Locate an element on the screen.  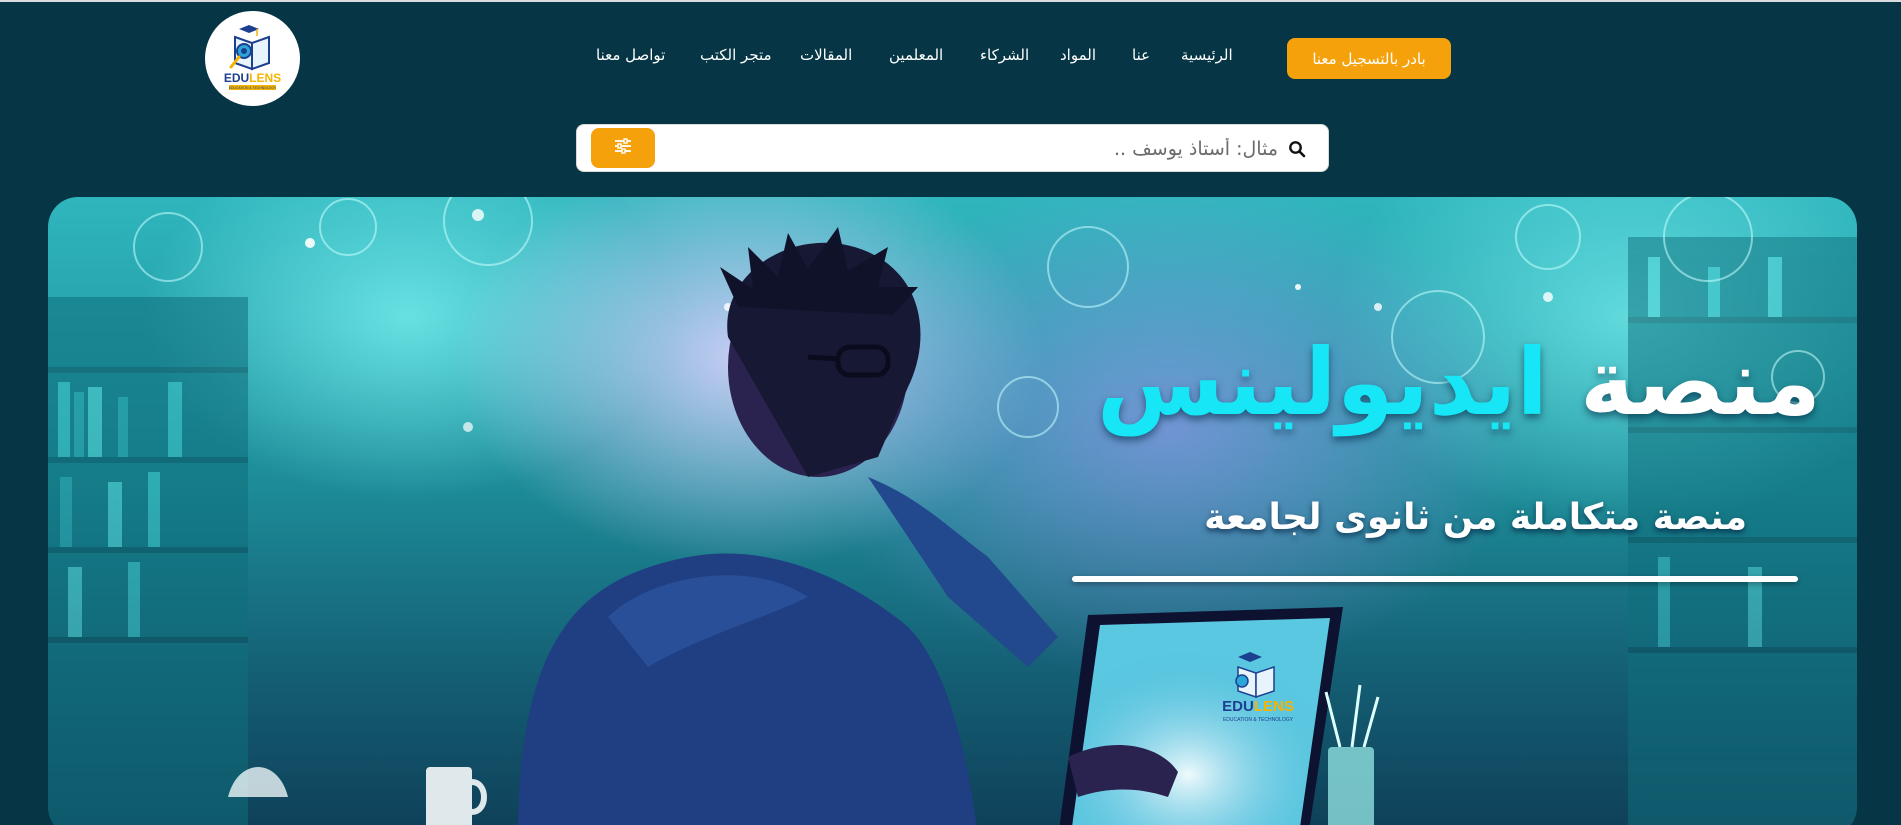
register-button: بادر بالتسجيل معنا is located at coordinates (1369, 58).